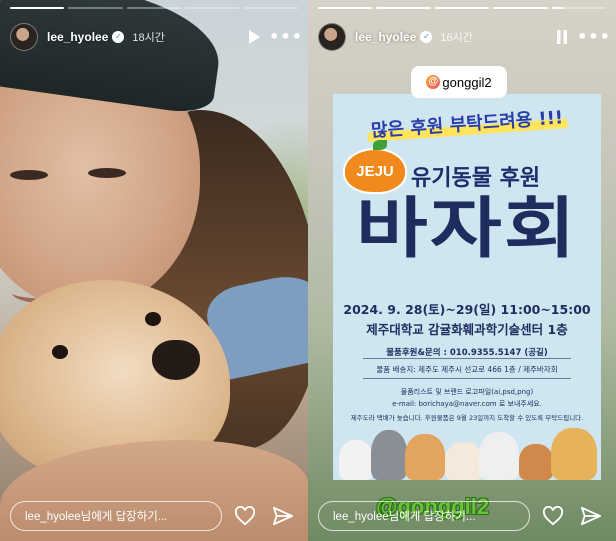  I want to click on poster-date: 2024. 9. 28(토)~29(일) 11:00~15:00, so click(467, 309).